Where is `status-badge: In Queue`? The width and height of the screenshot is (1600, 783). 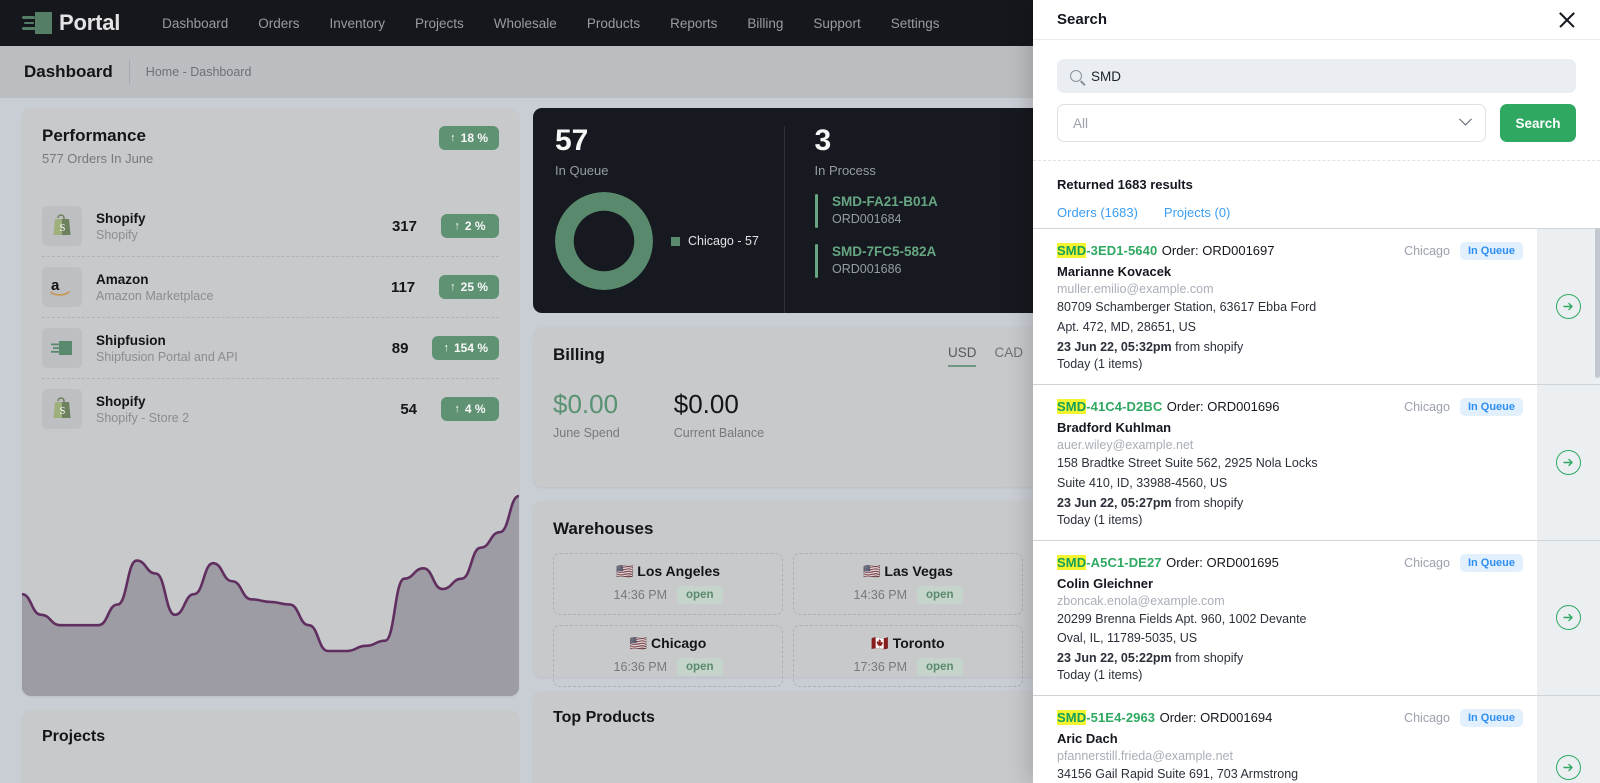
status-badge: In Queue is located at coordinates (1491, 251).